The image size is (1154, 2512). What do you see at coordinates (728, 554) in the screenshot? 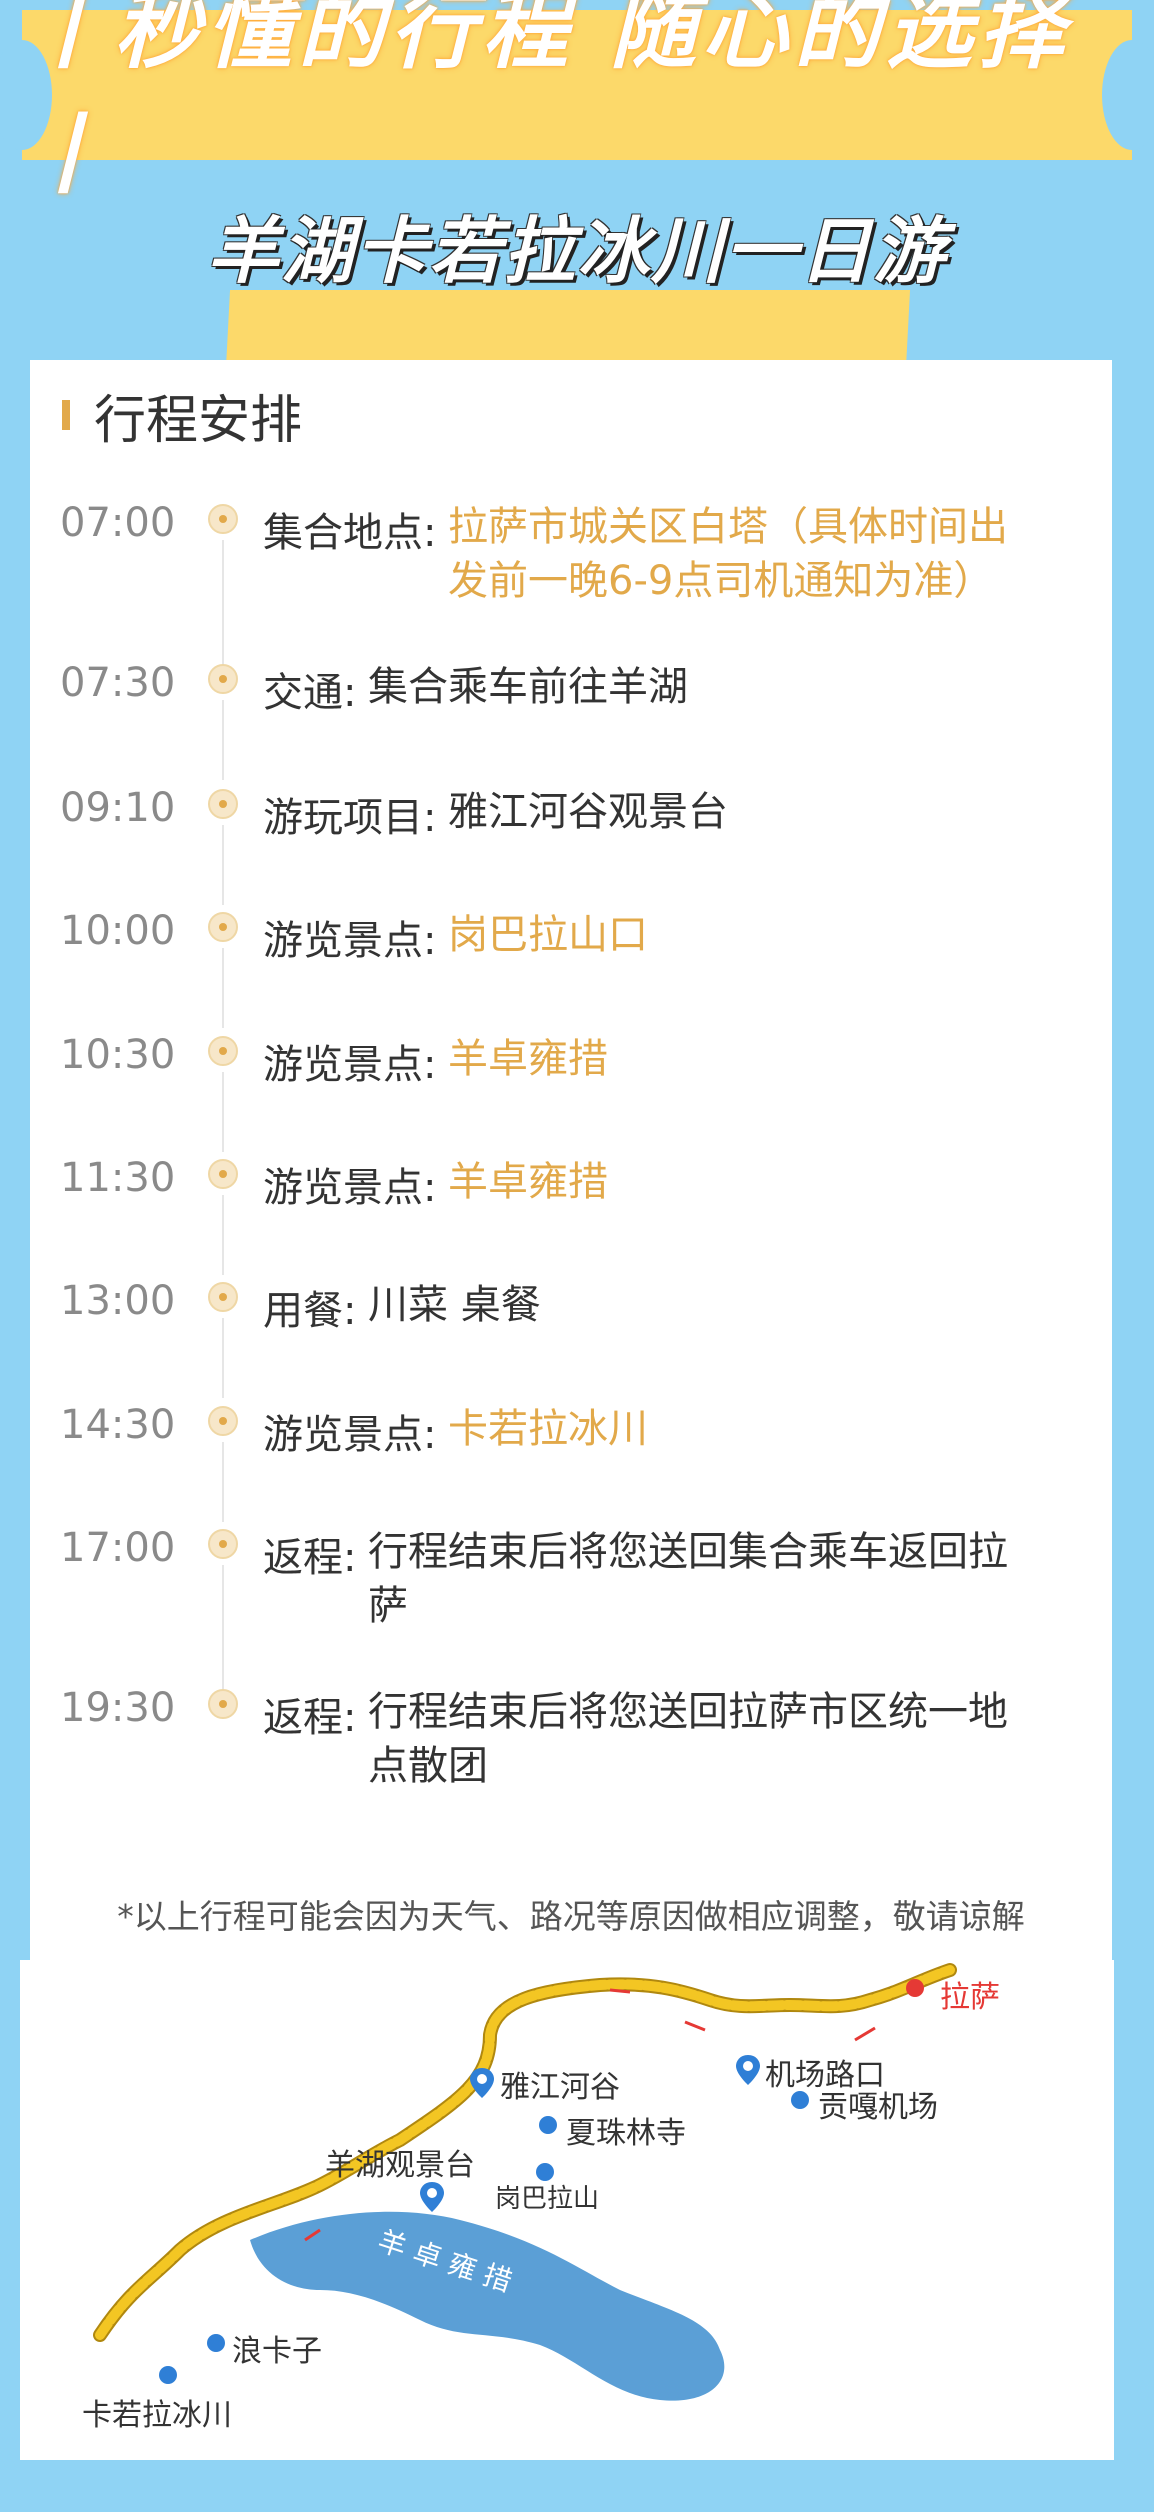
I see `itinerary-value: 拉萨市城关区白塔（具体时间出 发前一晚6-9点司机通知为准）` at bounding box center [728, 554].